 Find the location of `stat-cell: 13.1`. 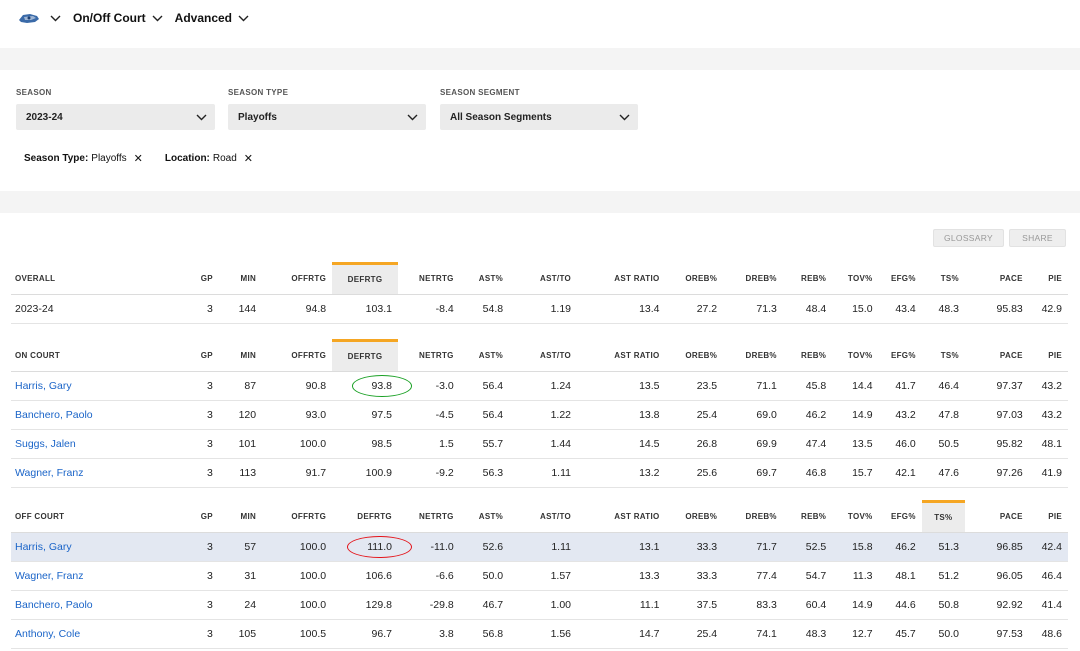

stat-cell: 13.1 is located at coordinates (621, 547).